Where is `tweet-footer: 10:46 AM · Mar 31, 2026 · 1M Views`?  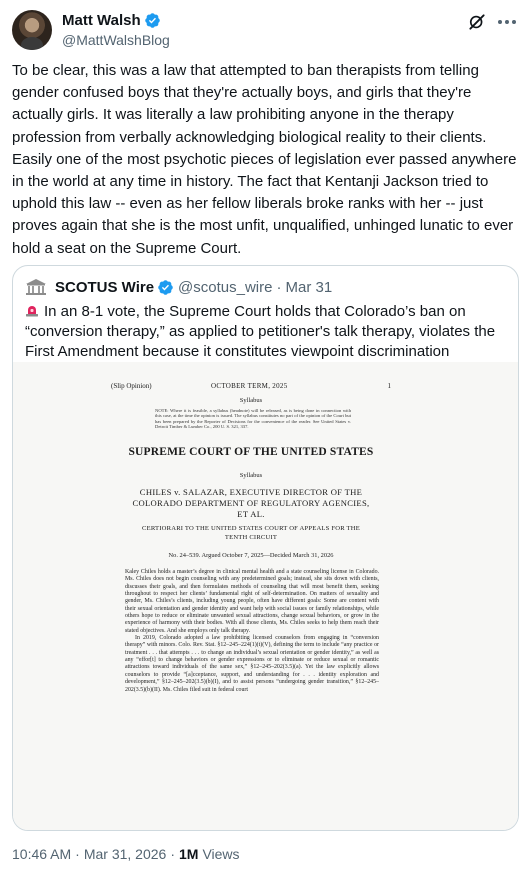 tweet-footer: 10:46 AM · Mar 31, 2026 · 1M Views is located at coordinates (126, 854).